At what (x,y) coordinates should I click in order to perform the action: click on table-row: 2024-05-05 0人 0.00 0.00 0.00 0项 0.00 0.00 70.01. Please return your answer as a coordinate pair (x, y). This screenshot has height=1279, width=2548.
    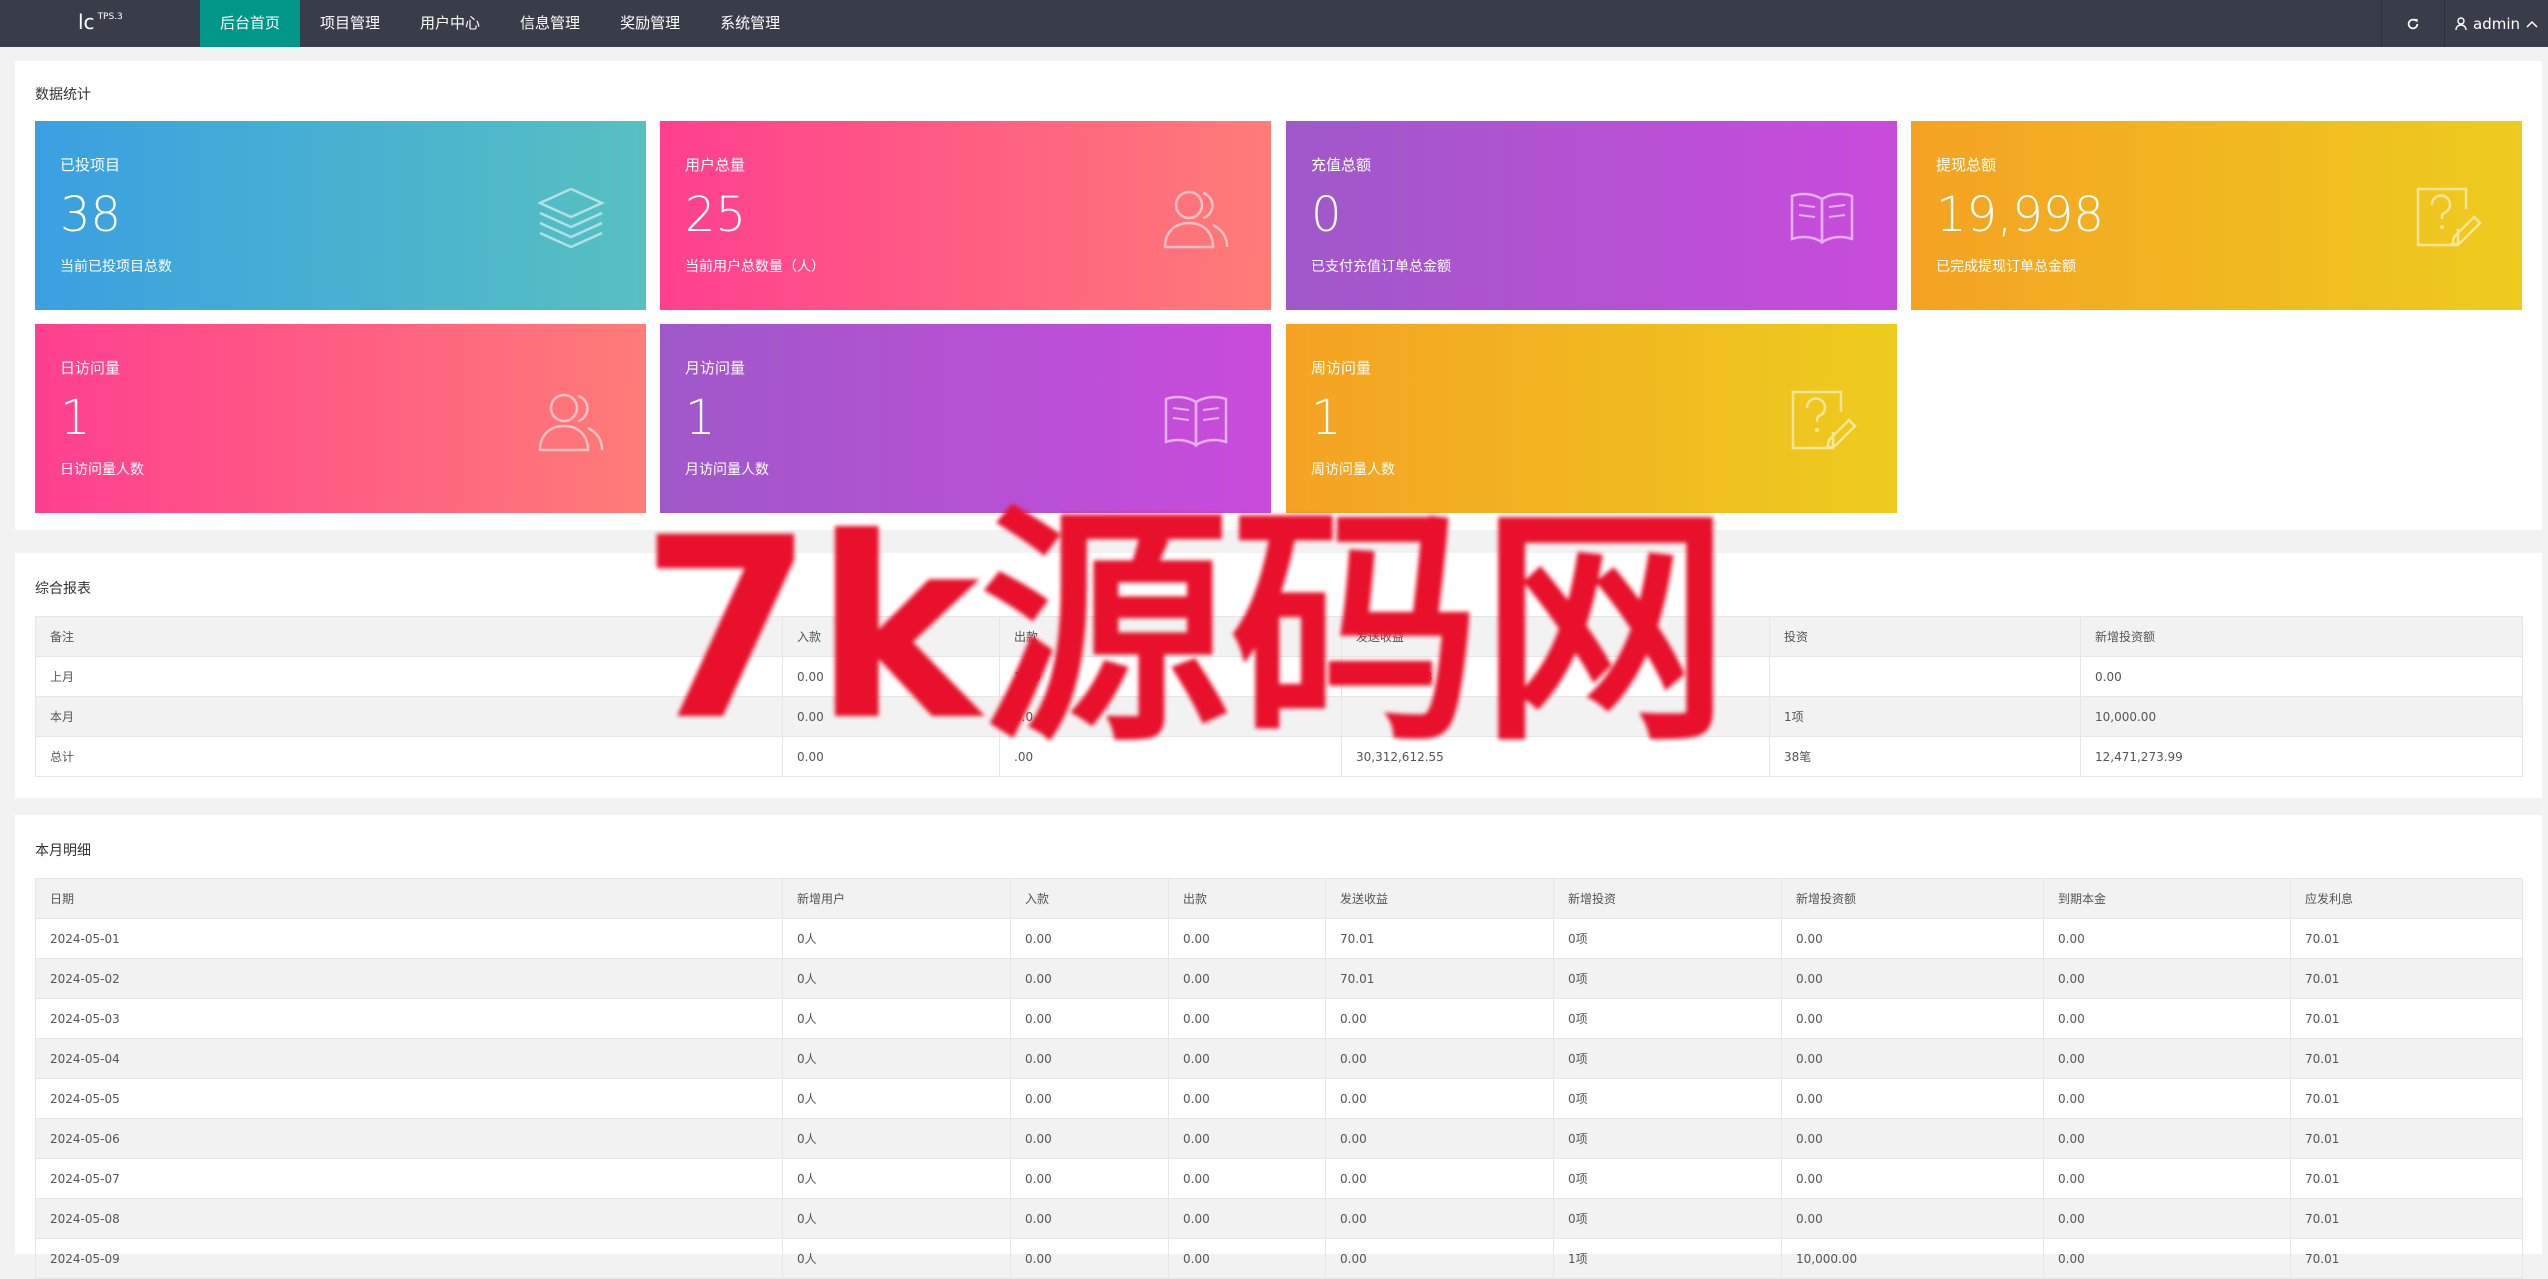
    Looking at the image, I should click on (1279, 1098).